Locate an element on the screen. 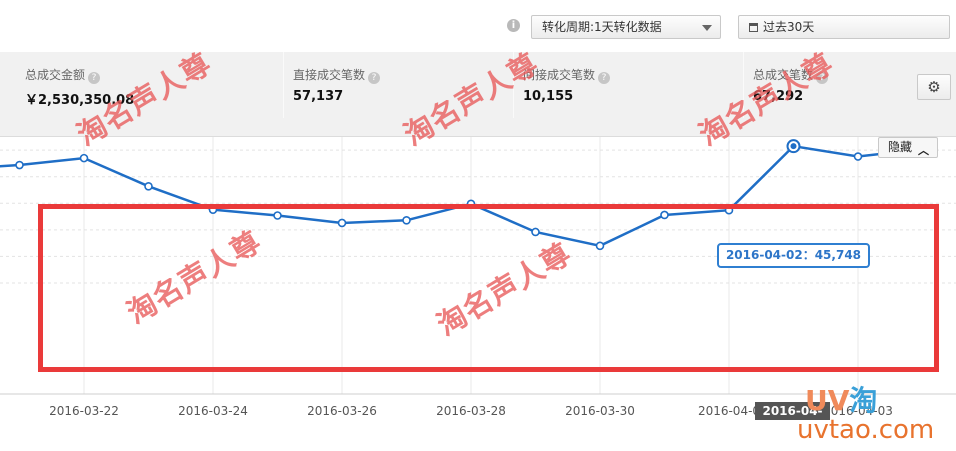 The height and width of the screenshot is (451, 956). x-tick-label: 2016-03-22 is located at coordinates (84, 411).